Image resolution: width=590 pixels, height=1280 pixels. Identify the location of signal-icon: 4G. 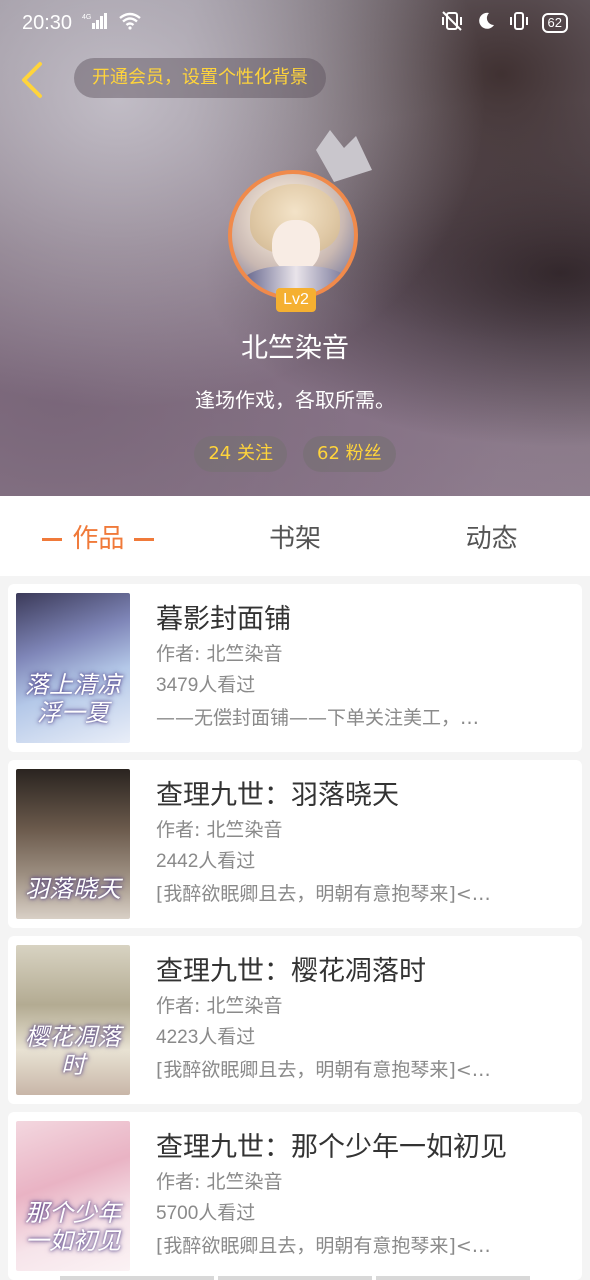
(95, 23).